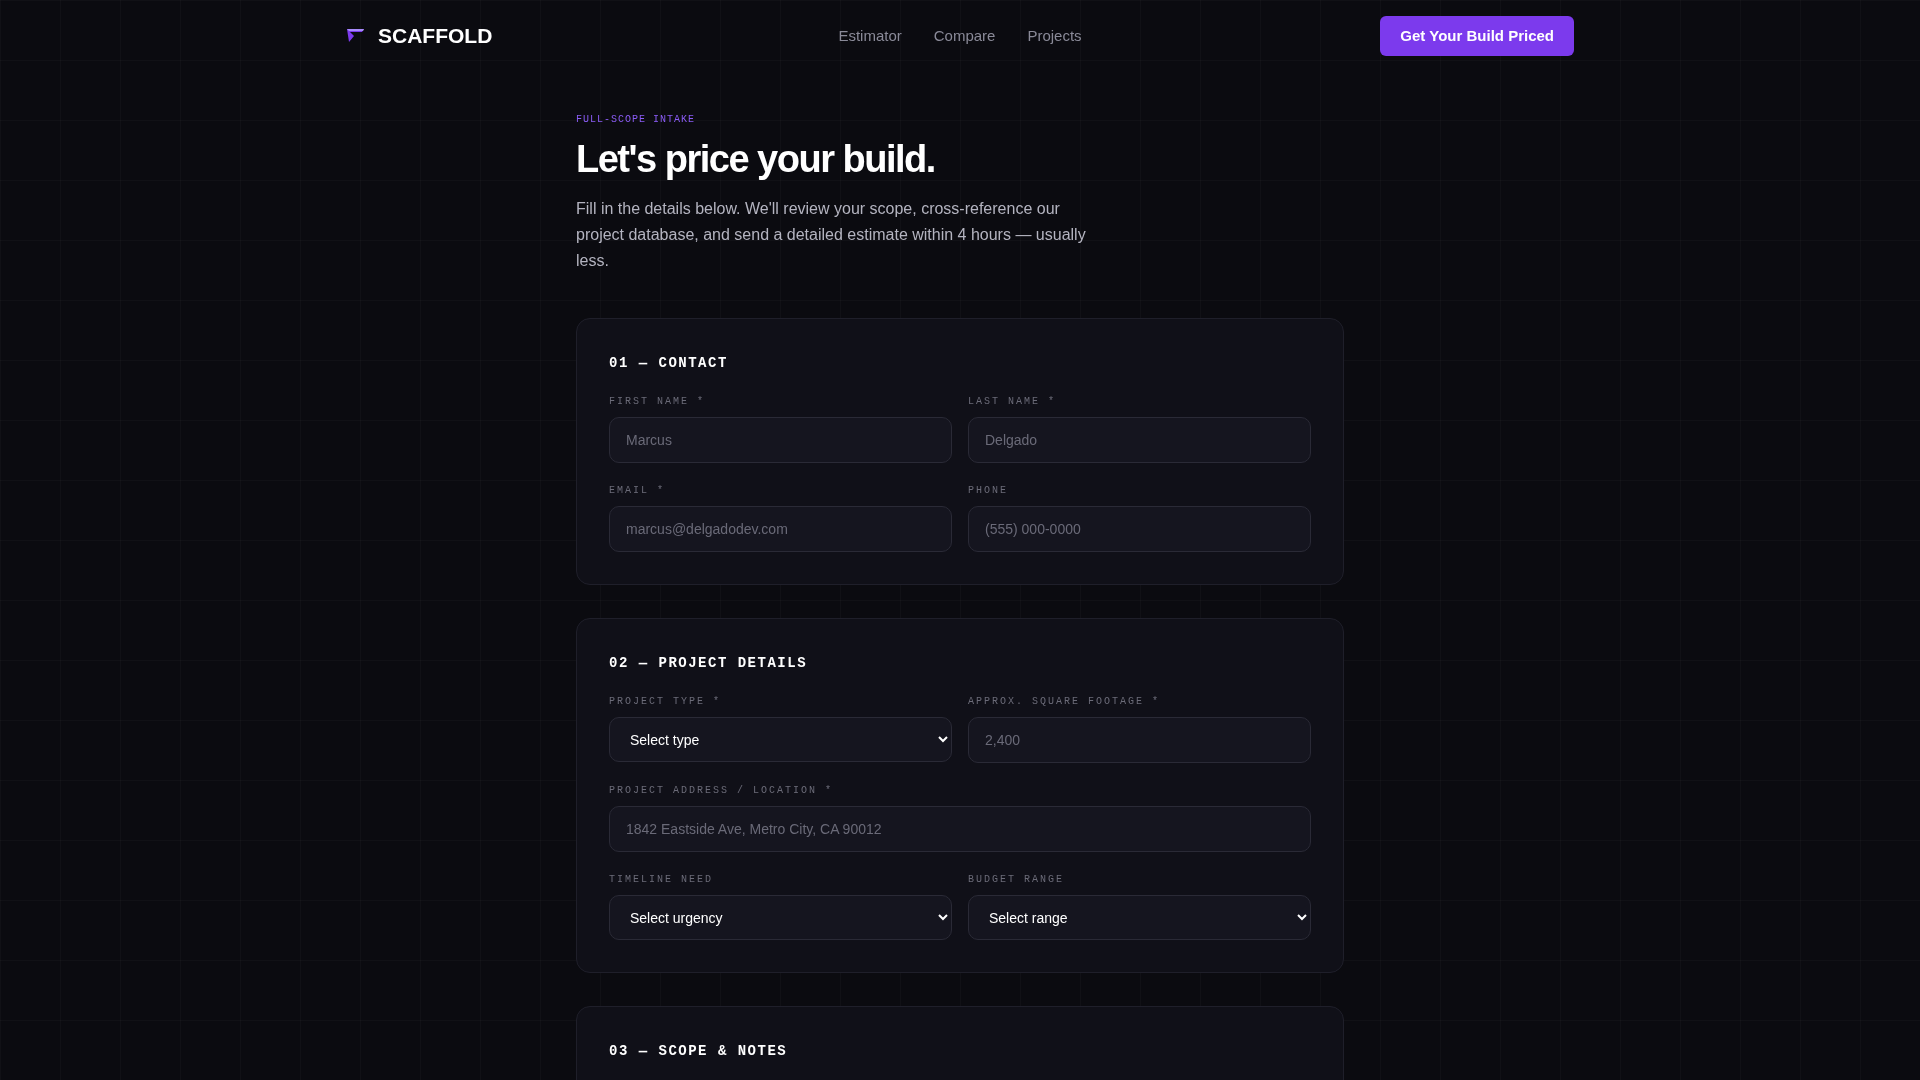  I want to click on intro-paragraph: Fill in the details below. We'll review your scope, cross-reference our project database, and send a detailed estimate within 4 hours — usually less., so click(831, 235).